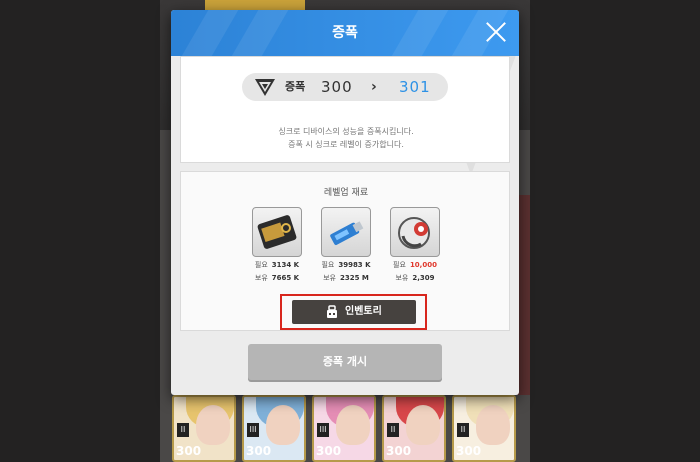  I want to click on required-amount-insufficient: 10,000, so click(423, 265).